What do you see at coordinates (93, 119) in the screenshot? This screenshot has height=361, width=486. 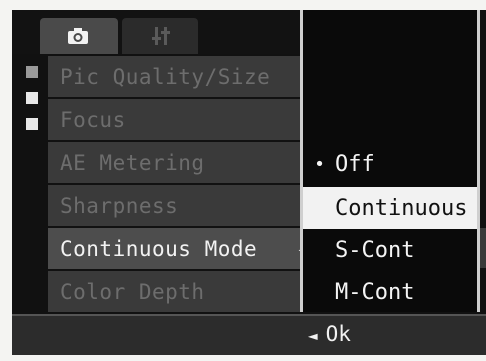 I see `menu-item-label: Focus` at bounding box center [93, 119].